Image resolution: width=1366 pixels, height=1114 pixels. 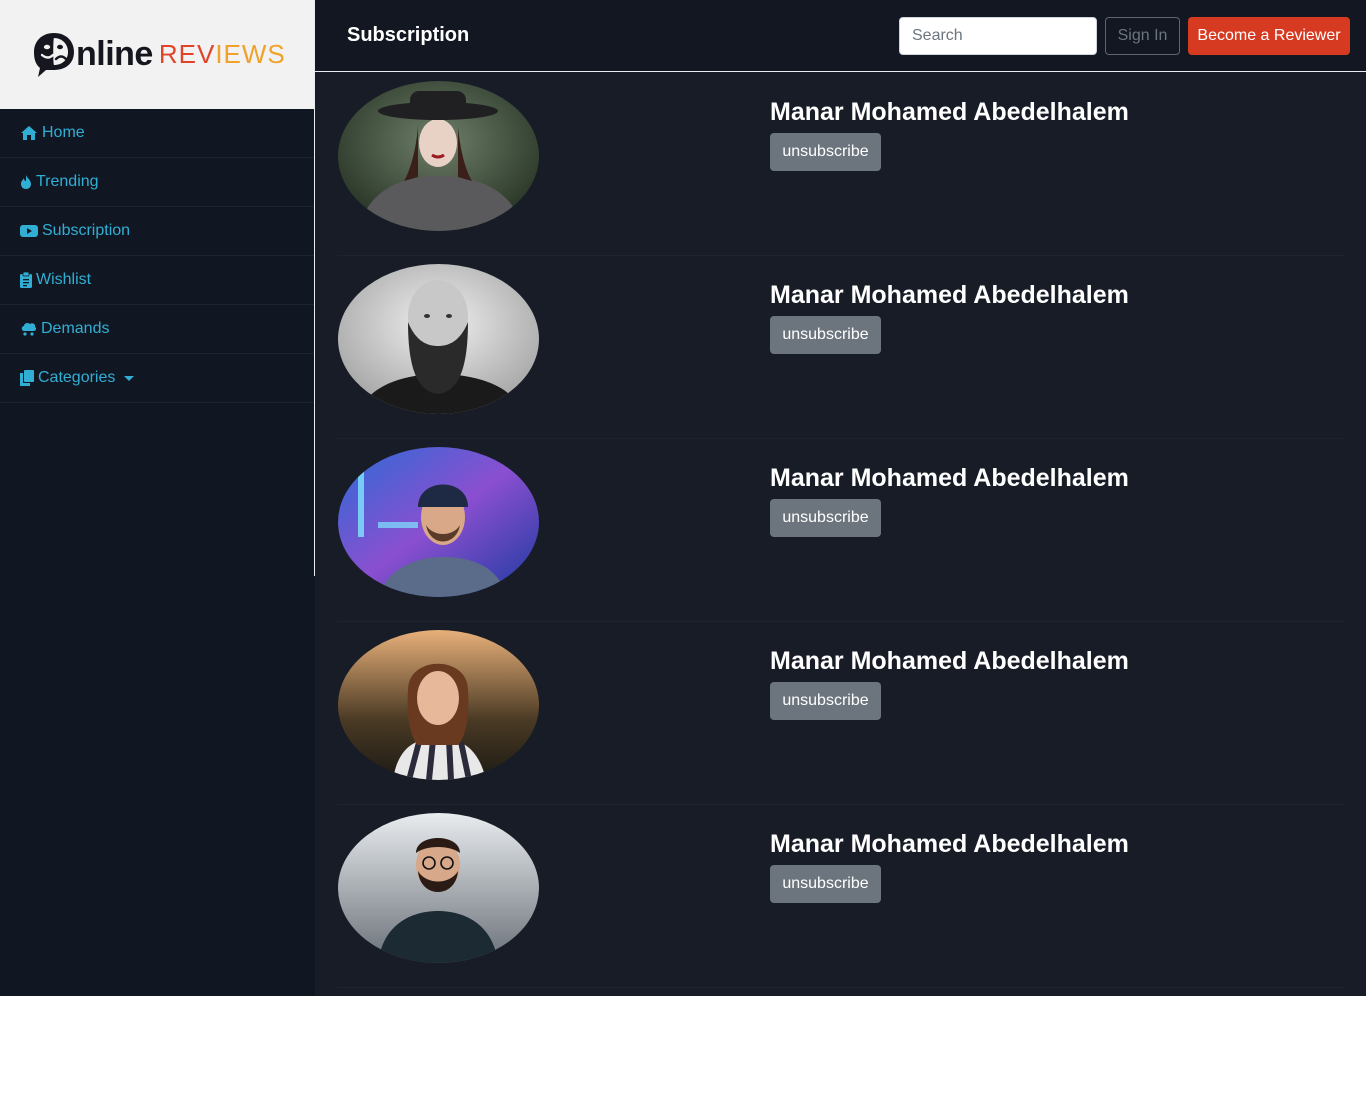 I want to click on logo-mask-icon, so click(x=54, y=55).